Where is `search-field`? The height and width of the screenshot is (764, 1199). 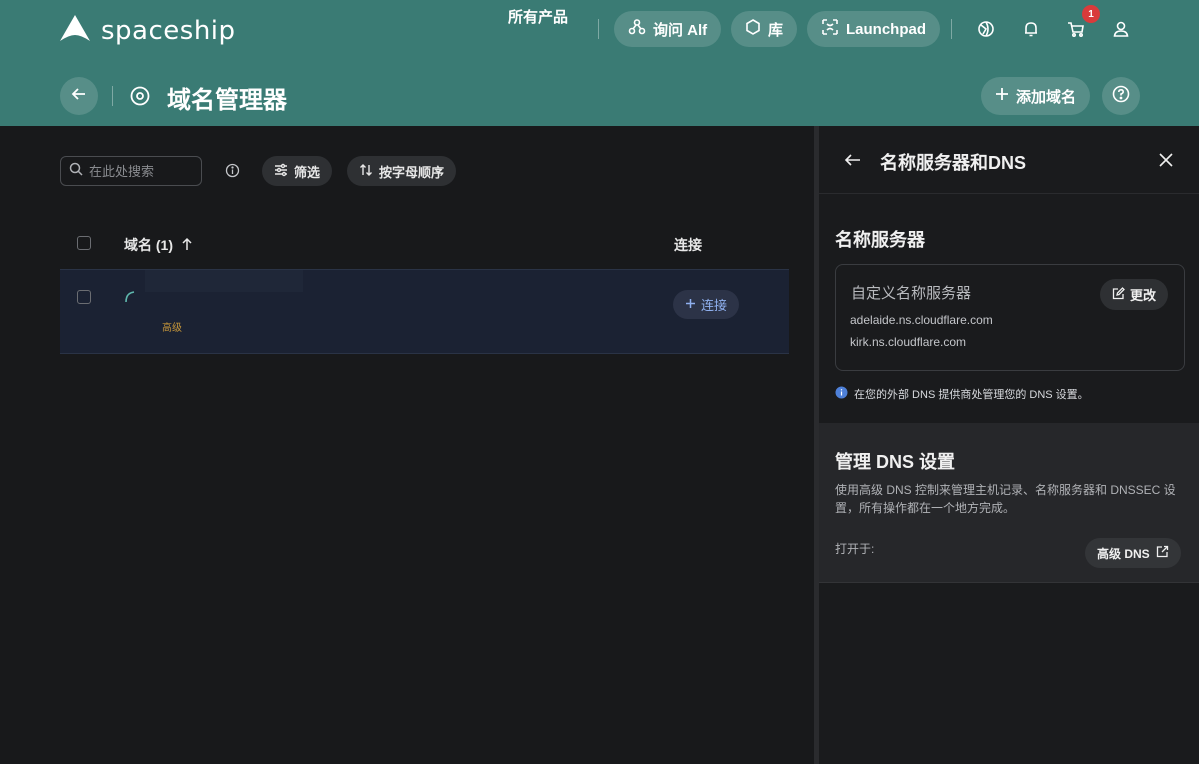 search-field is located at coordinates (131, 171).